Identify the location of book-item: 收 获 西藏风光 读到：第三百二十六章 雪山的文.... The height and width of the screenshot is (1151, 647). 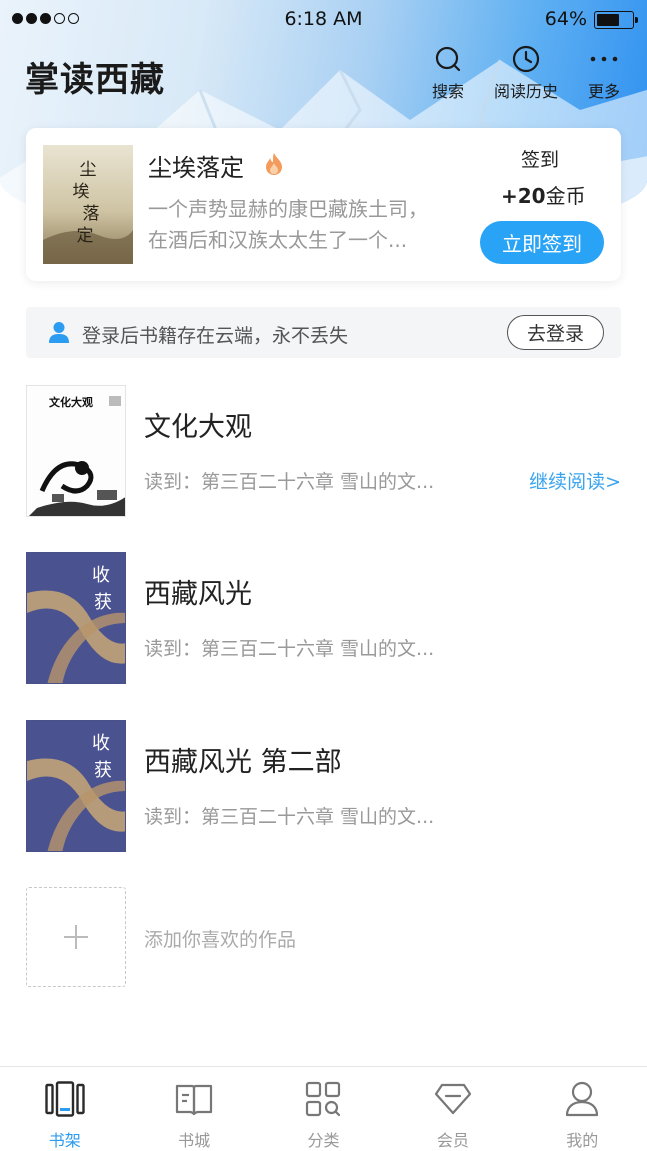
(323, 619).